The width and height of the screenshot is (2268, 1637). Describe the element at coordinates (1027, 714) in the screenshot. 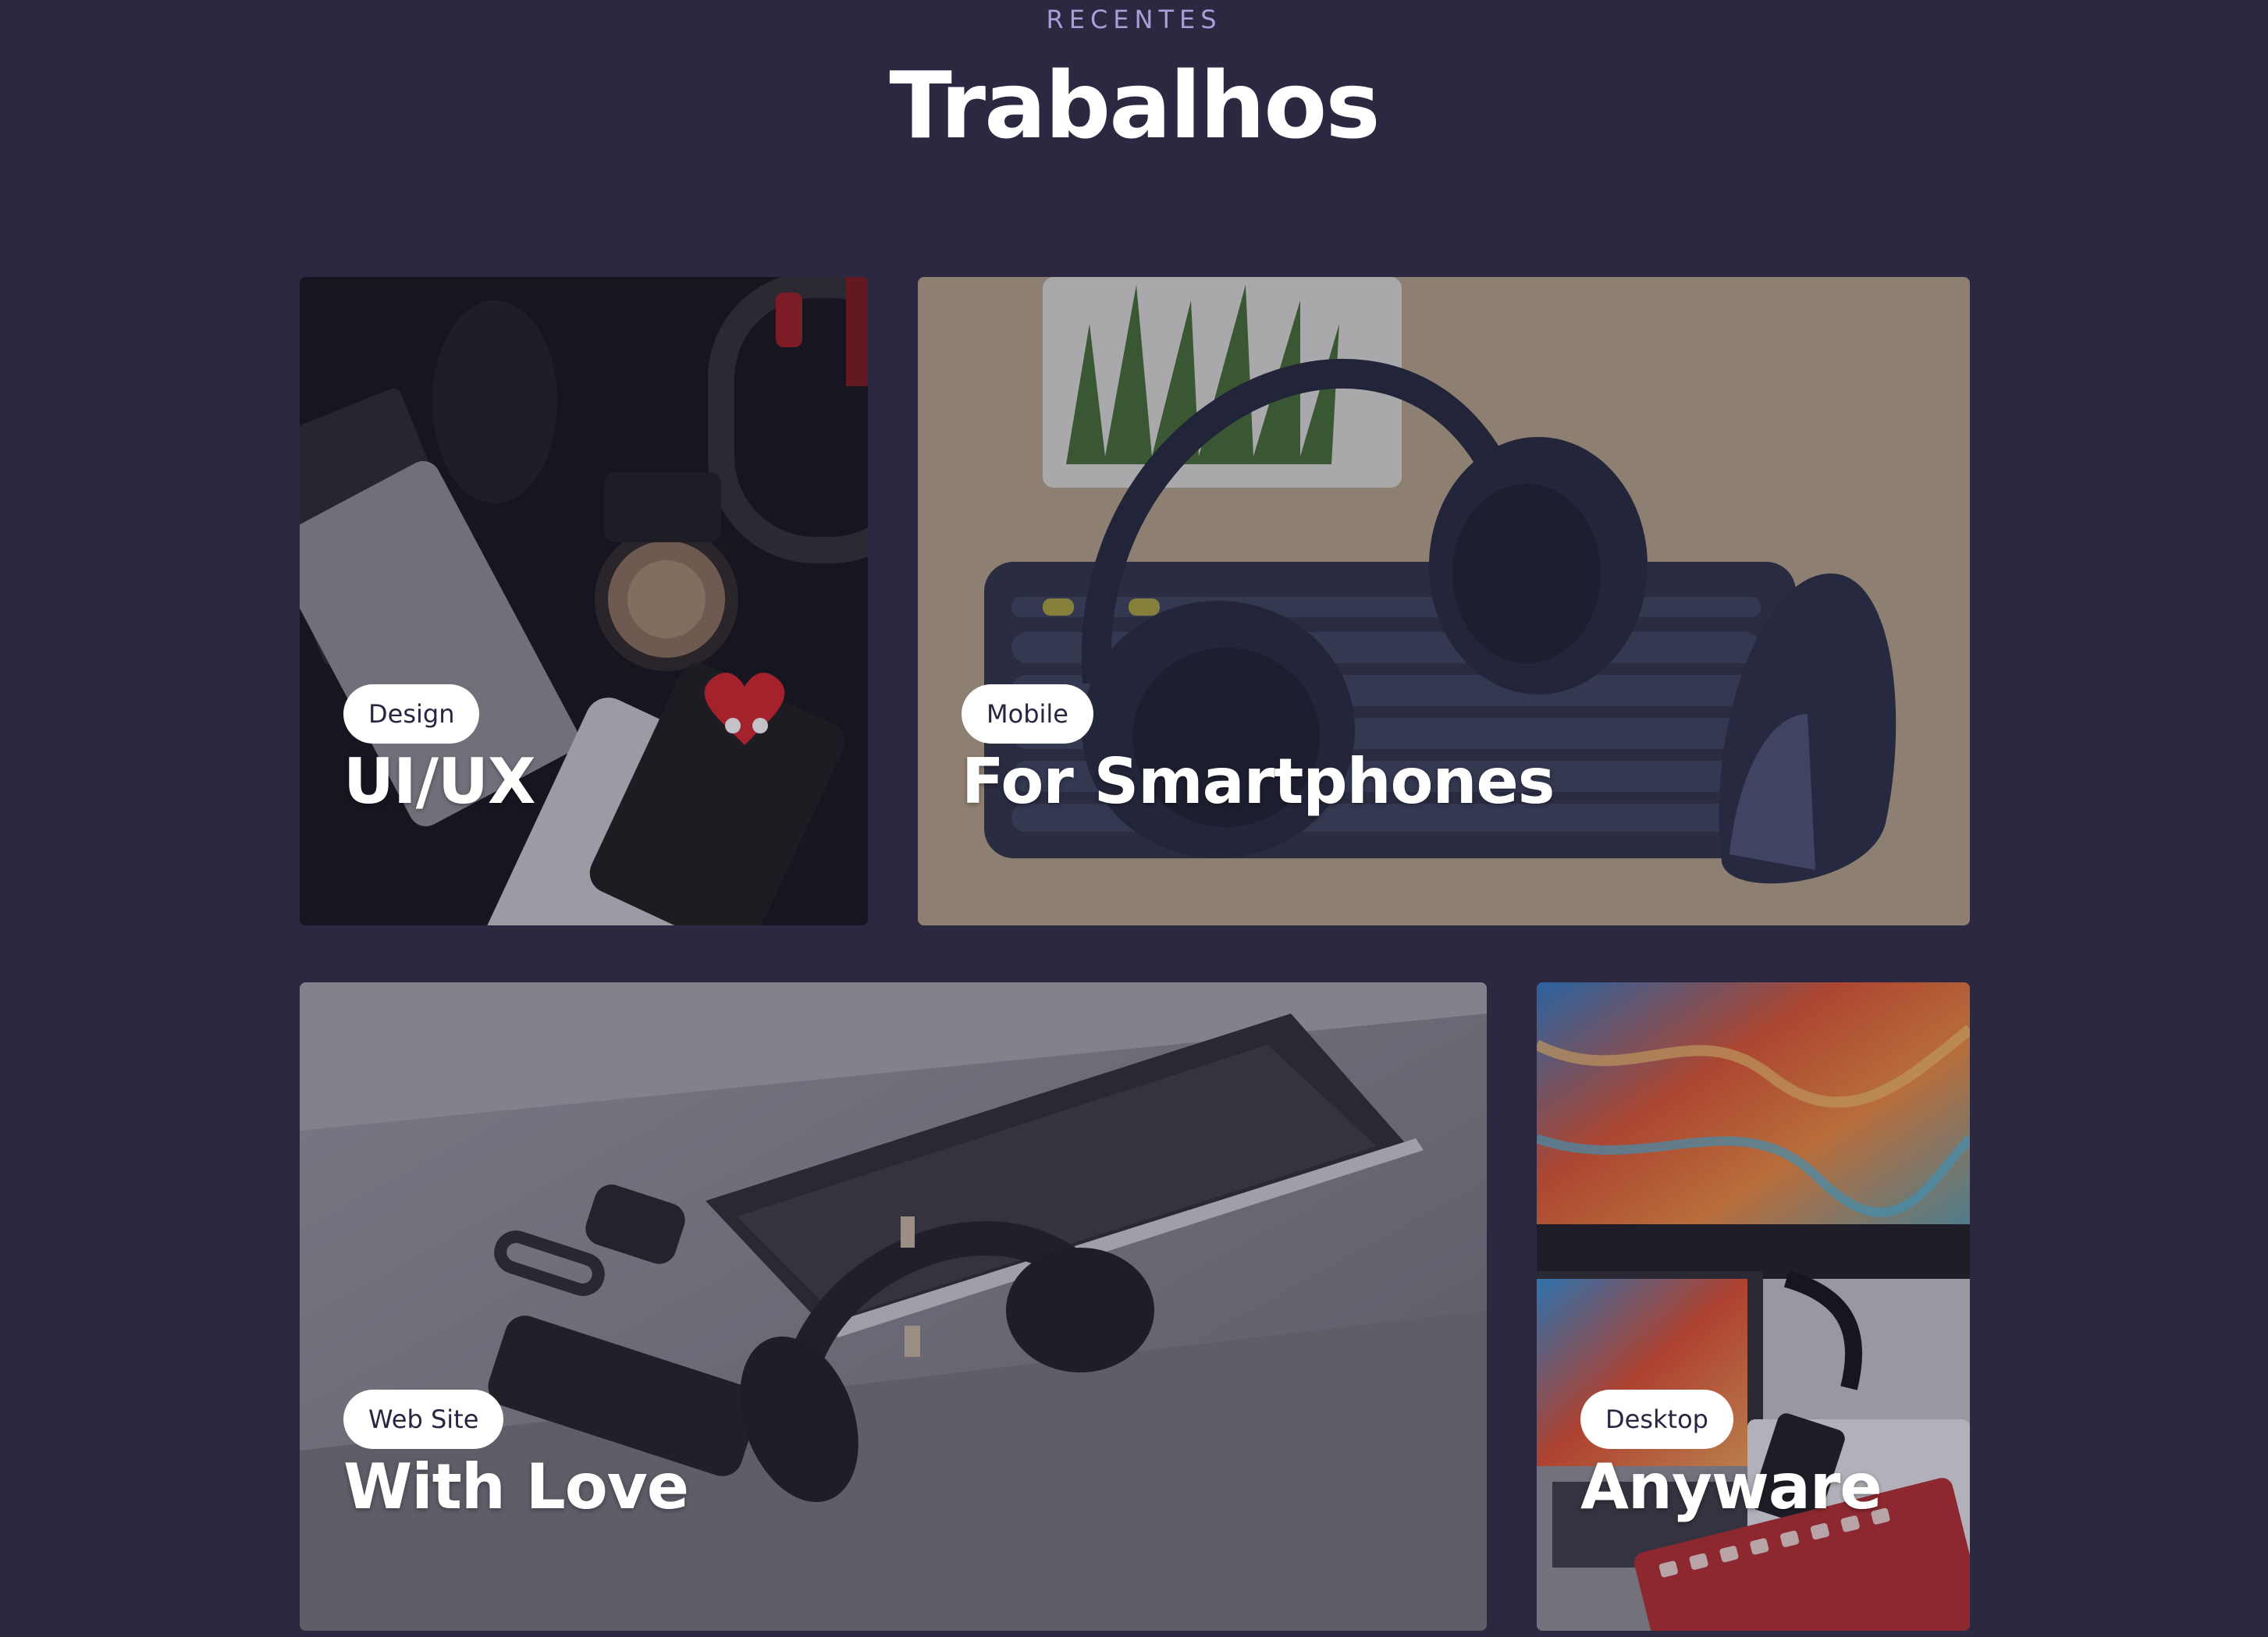

I see `category-tag-mobile: Mobile` at that location.